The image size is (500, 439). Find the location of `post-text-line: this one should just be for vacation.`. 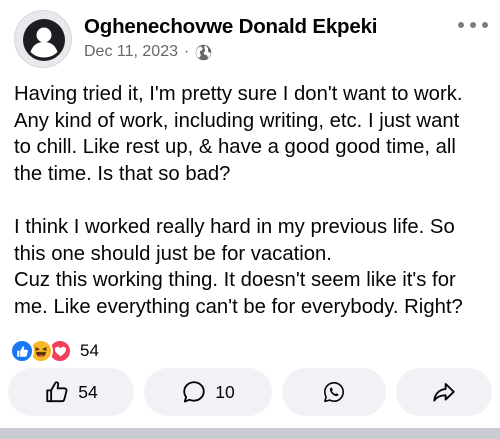

post-text-line: this one should just be for vacation. is located at coordinates (173, 253).